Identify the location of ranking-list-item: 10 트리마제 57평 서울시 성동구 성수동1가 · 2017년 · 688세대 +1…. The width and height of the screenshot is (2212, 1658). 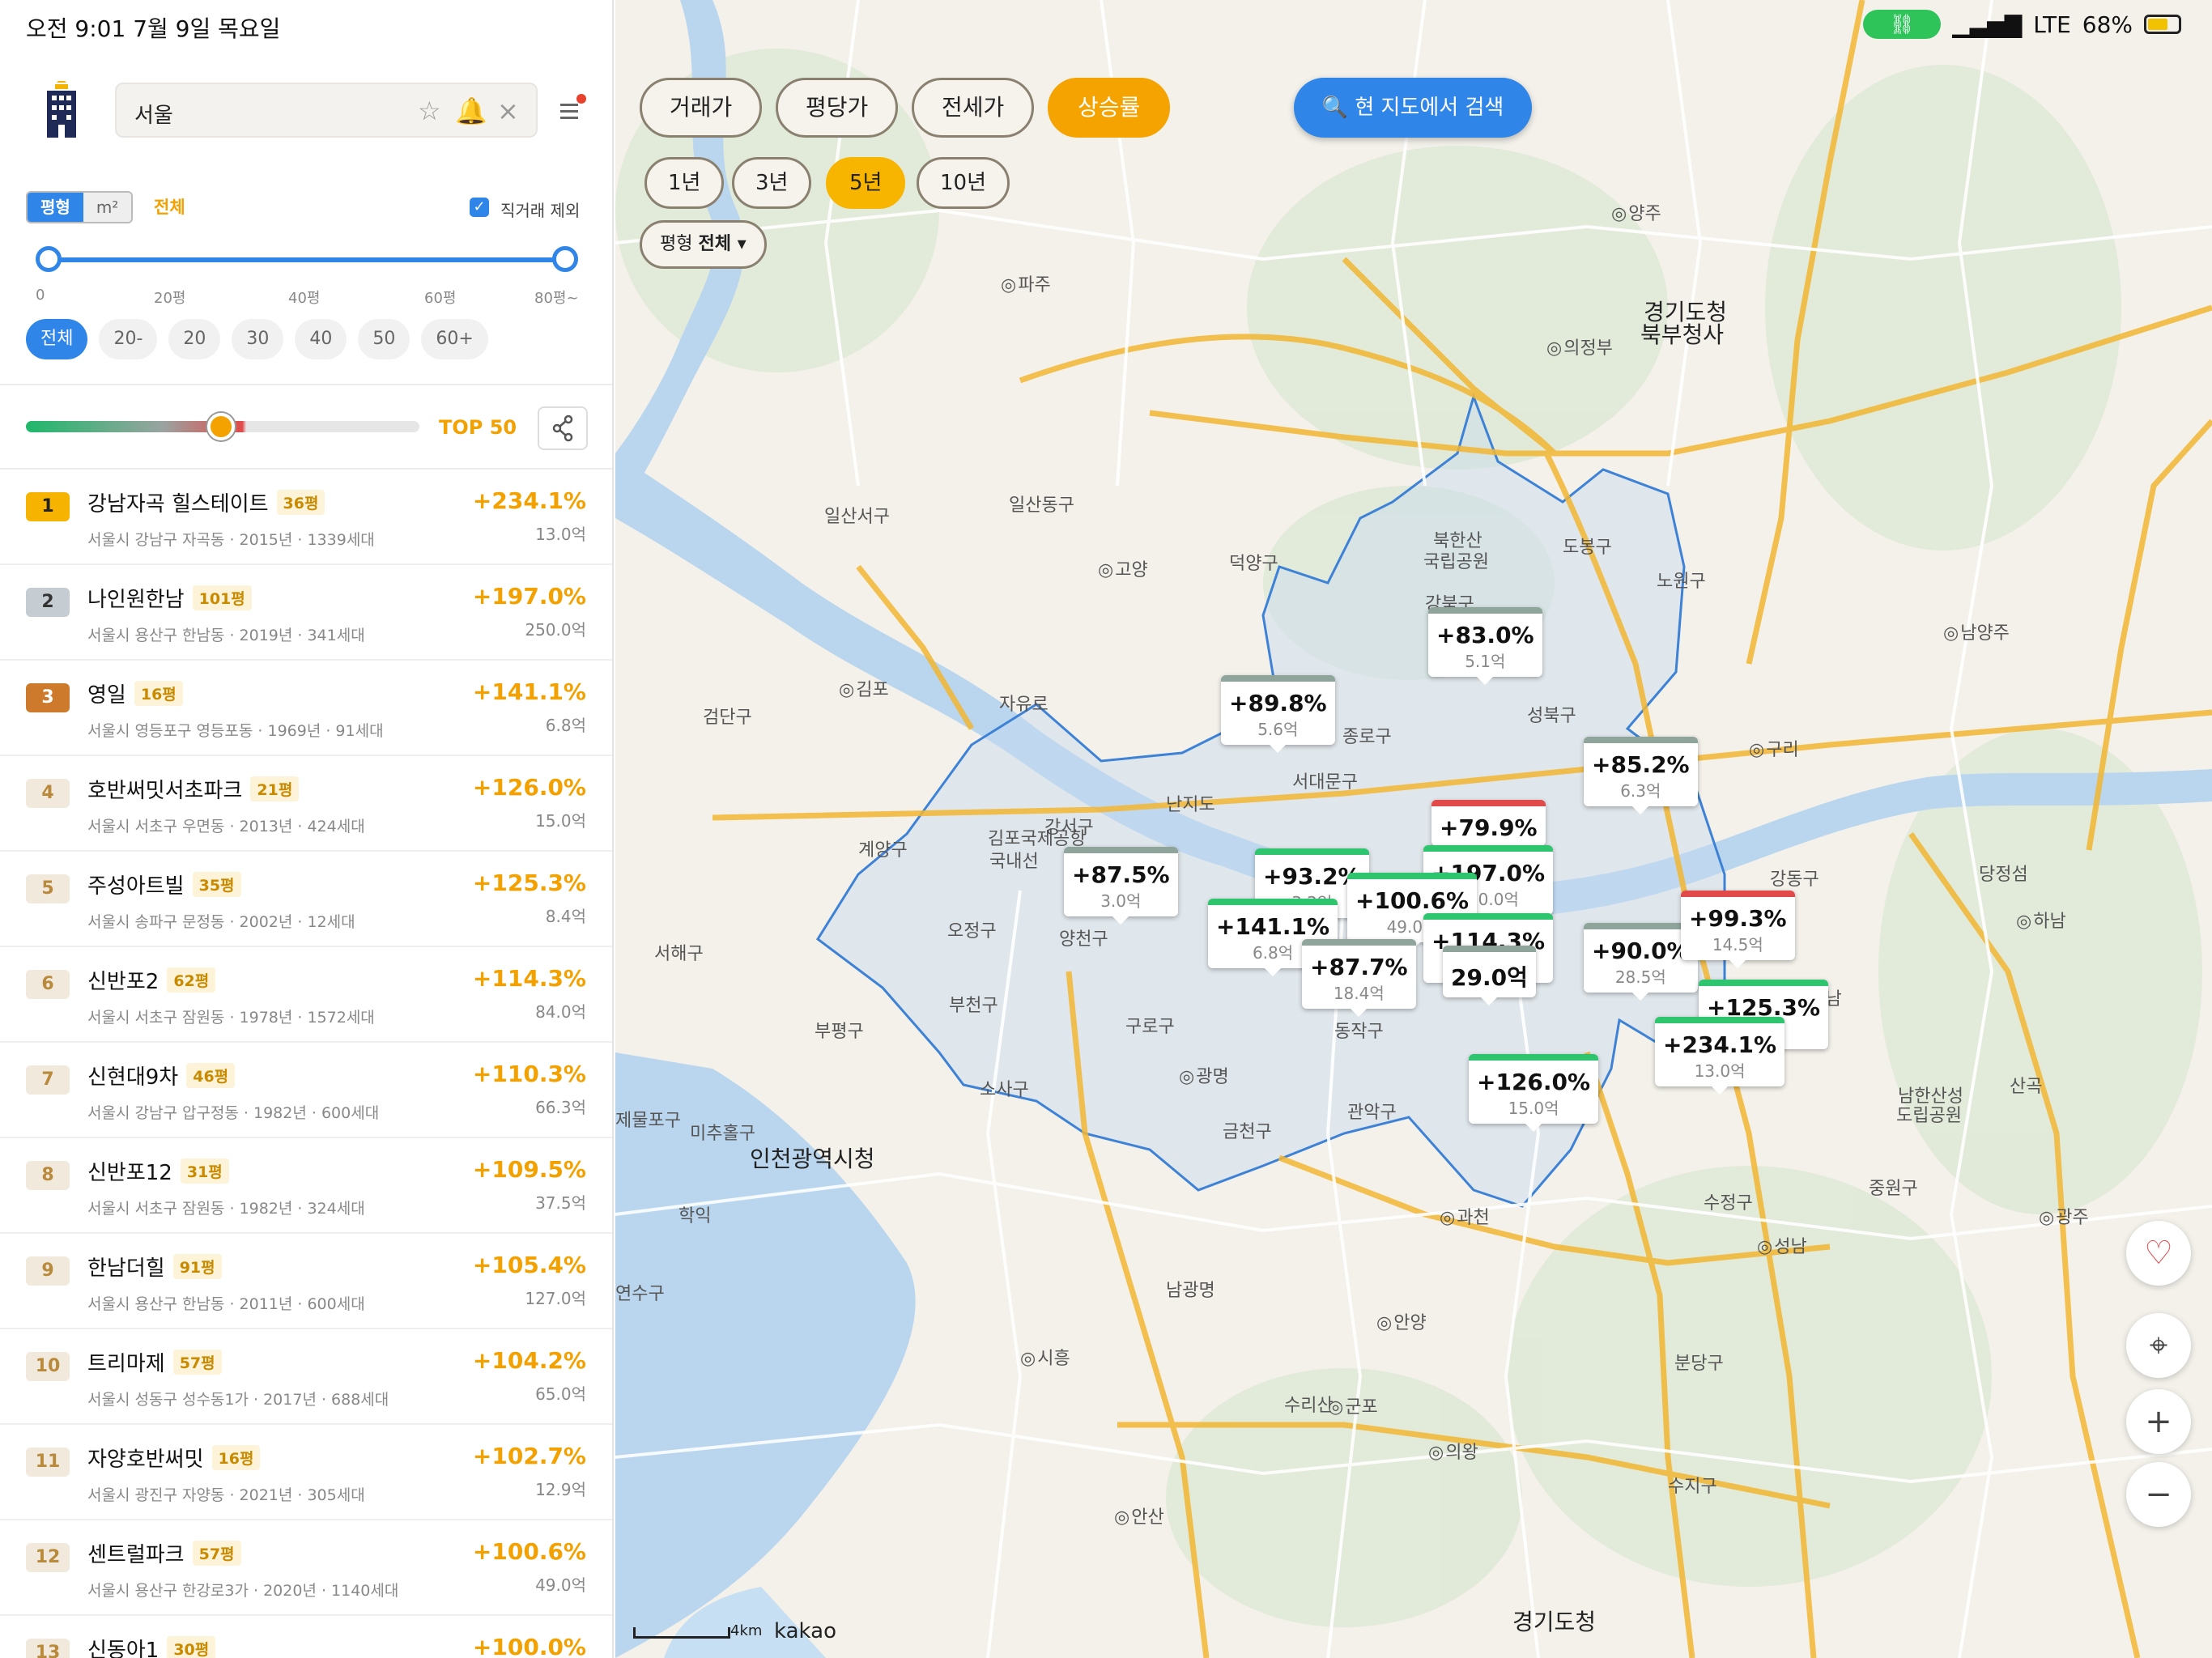
(306, 1377).